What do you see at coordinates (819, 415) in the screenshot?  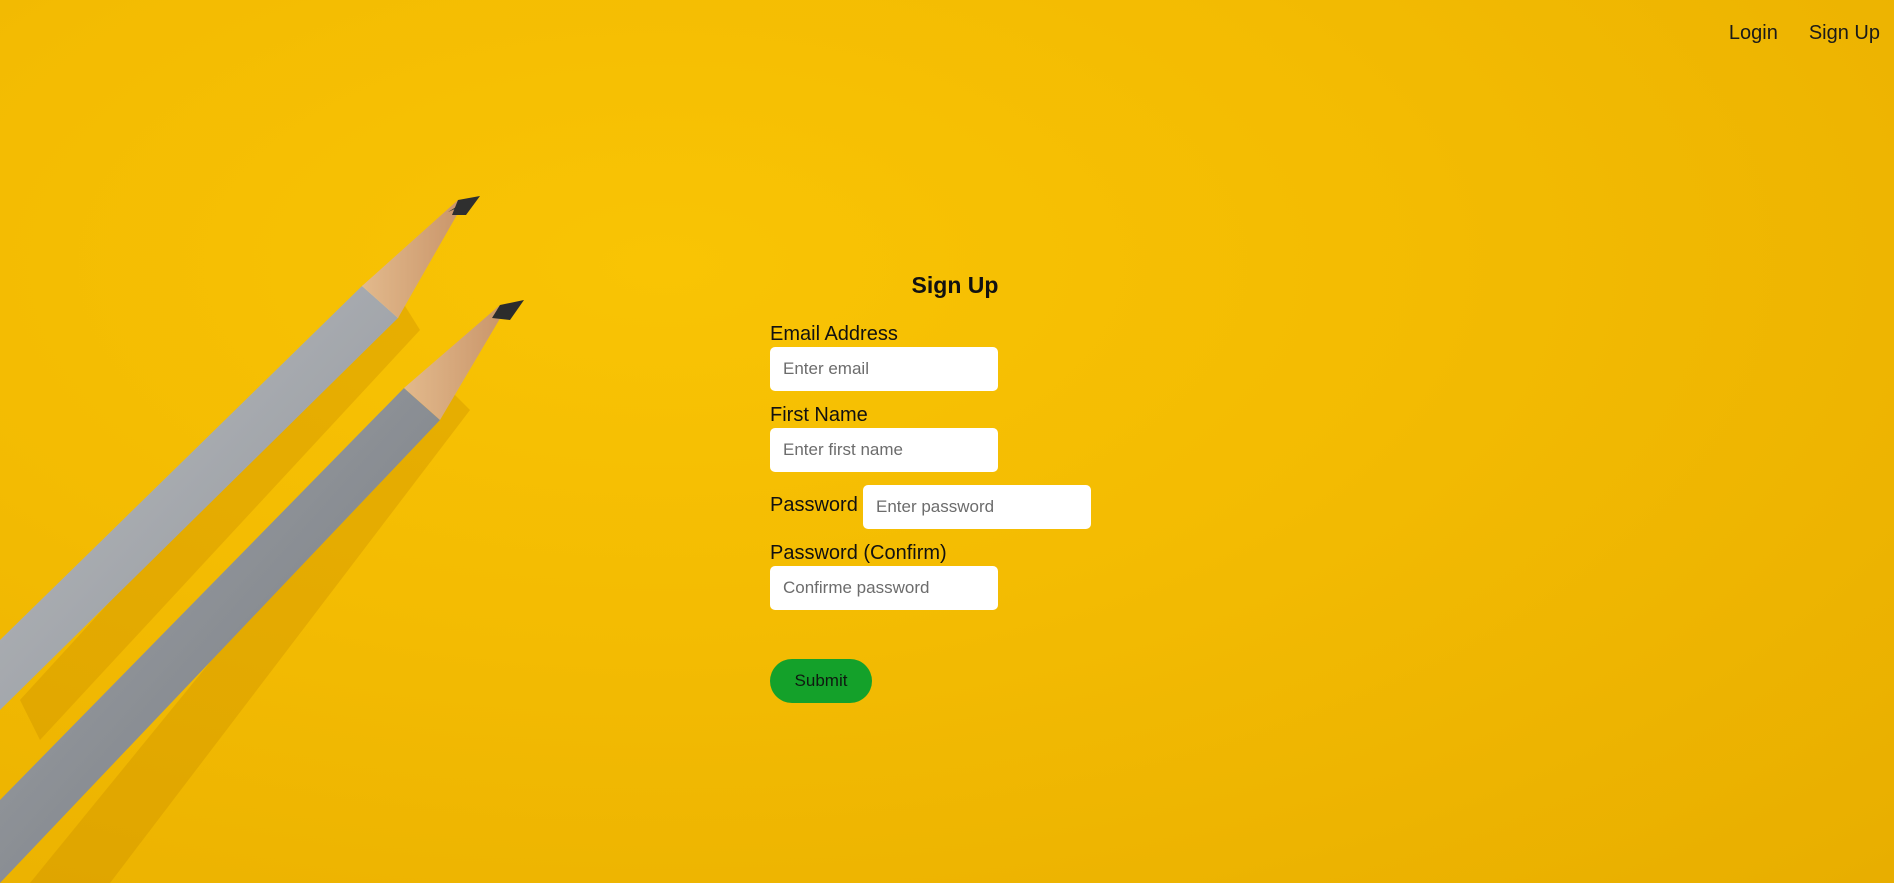 I see `first-name-label: First Name` at bounding box center [819, 415].